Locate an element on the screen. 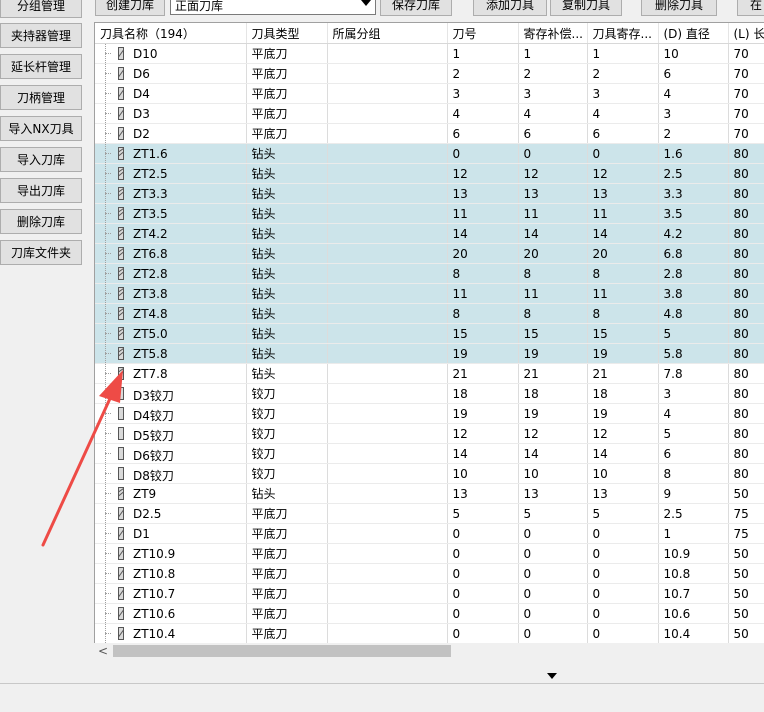  tool-name-cell: D4铰刀 is located at coordinates (171, 413).